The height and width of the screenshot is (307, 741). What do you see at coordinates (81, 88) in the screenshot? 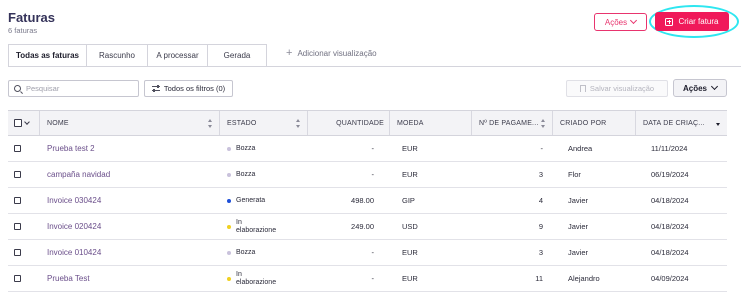
I see `search-input` at bounding box center [81, 88].